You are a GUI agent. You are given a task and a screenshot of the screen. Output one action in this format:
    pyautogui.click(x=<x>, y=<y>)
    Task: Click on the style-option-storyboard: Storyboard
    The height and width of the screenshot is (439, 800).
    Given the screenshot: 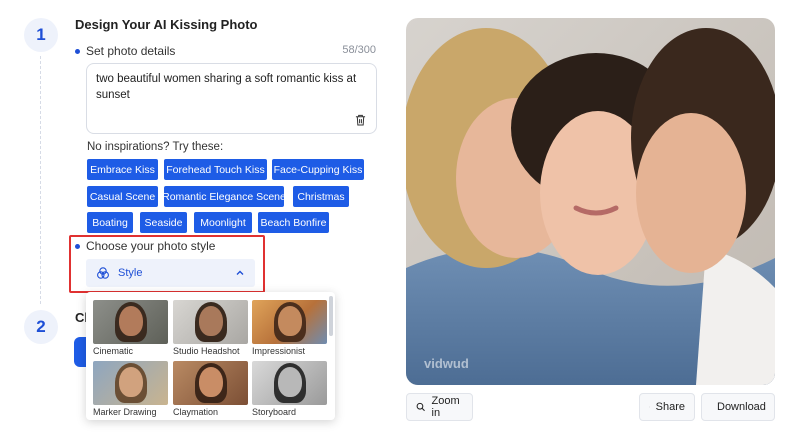 What is the action you would take?
    pyautogui.click(x=289, y=389)
    